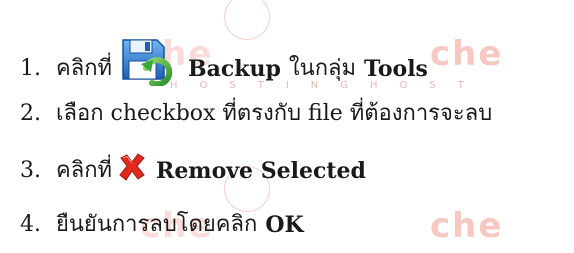 This screenshot has width=574, height=253. Describe the element at coordinates (284, 225) in the screenshot. I see `step-bold-text: OK` at that location.